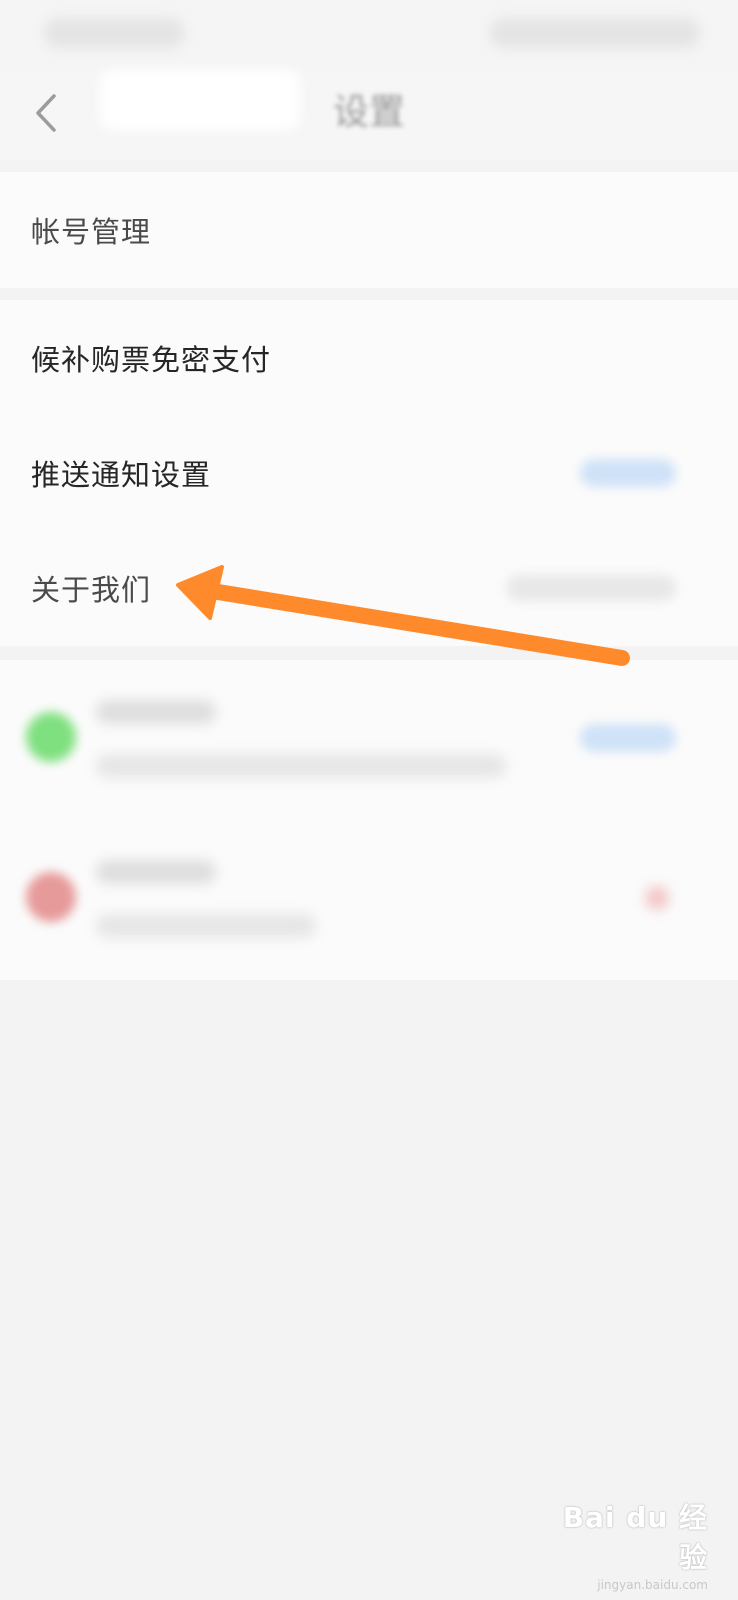 The height and width of the screenshot is (1600, 738). Describe the element at coordinates (595, 33) in the screenshot. I see `status-icons-blur` at that location.